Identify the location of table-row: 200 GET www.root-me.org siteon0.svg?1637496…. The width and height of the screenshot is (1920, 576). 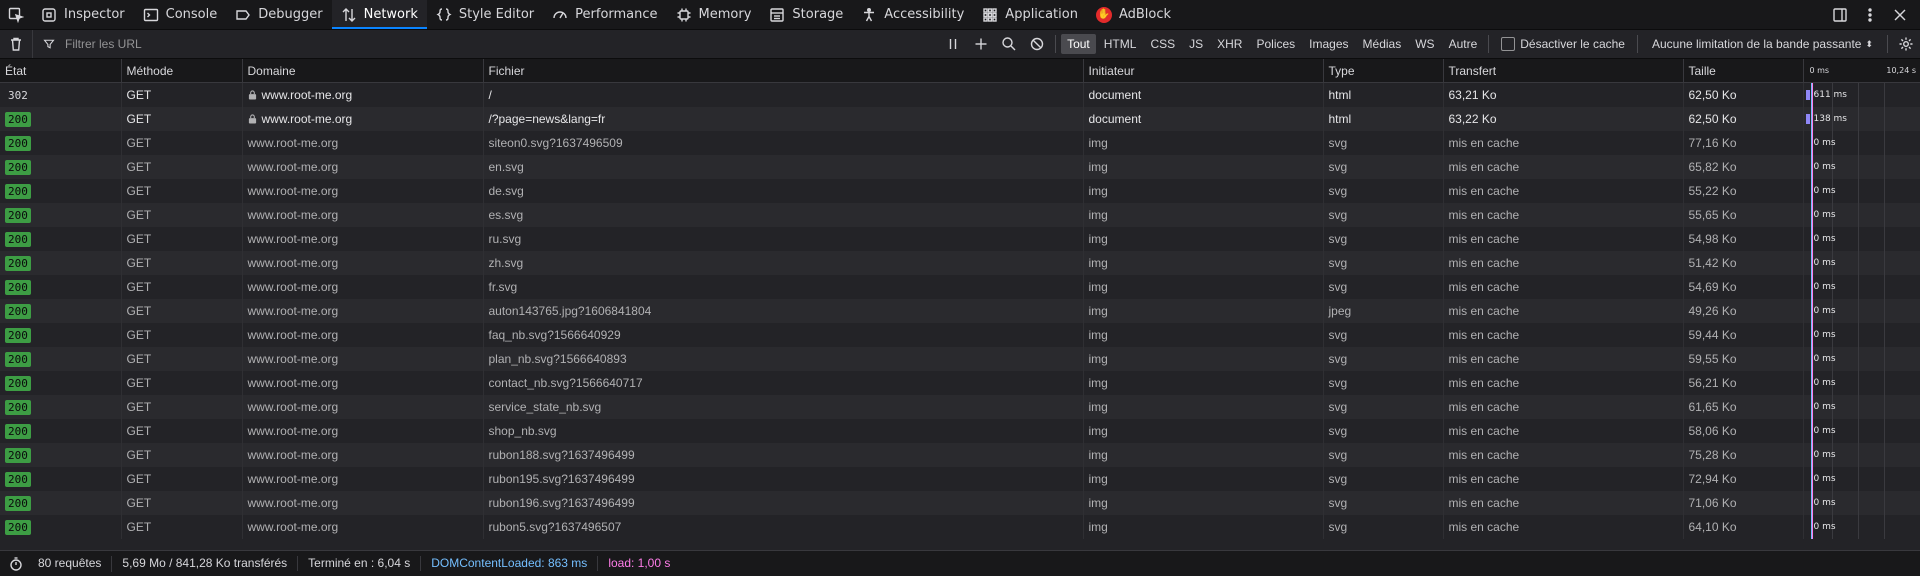
(960, 143).